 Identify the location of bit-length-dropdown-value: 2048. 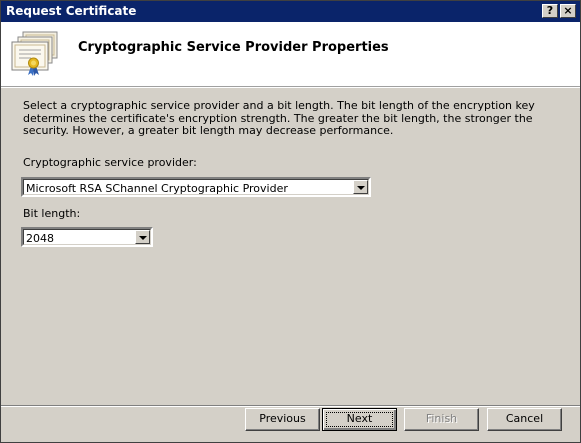
(40, 238).